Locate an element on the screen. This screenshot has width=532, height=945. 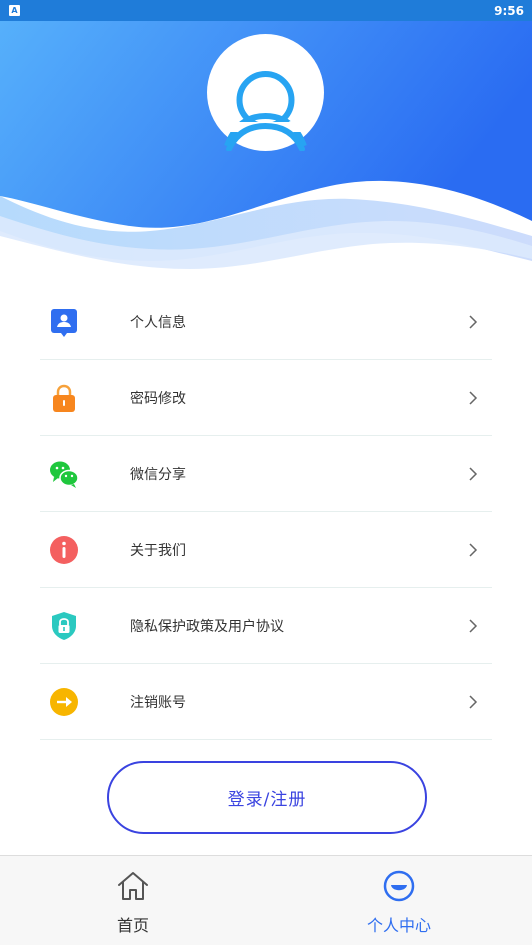
user-icon is located at coordinates (265, 111).